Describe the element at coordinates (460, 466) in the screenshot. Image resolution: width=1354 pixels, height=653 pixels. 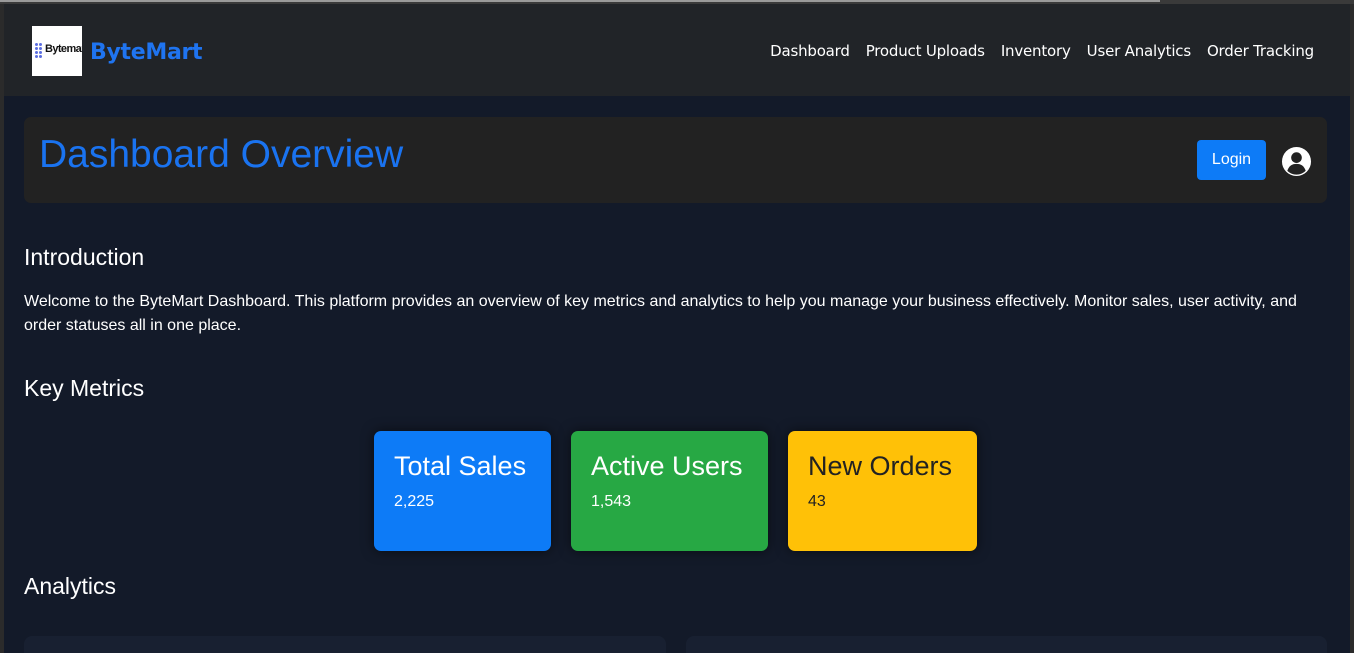
I see `metric-title: Total Sales` at that location.